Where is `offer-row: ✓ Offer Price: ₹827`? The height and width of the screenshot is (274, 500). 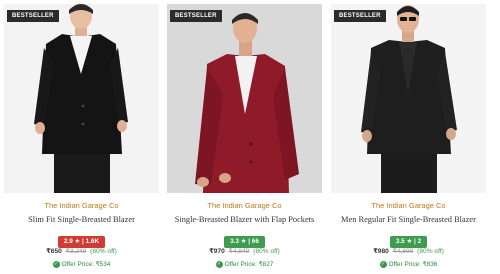
offer-row: ✓ Offer Price: ₹827 is located at coordinates (244, 264).